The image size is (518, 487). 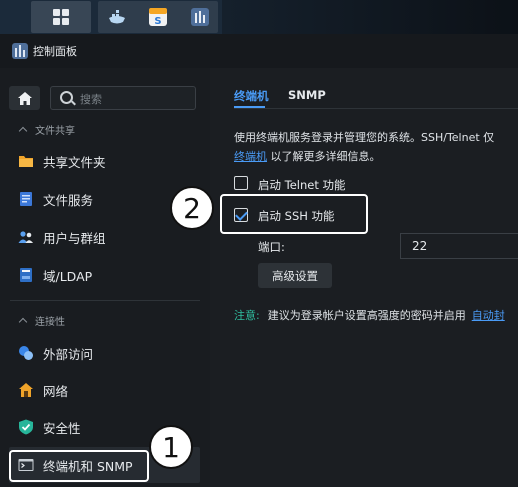 I want to click on callout-number-2: 2, so click(x=192, y=208).